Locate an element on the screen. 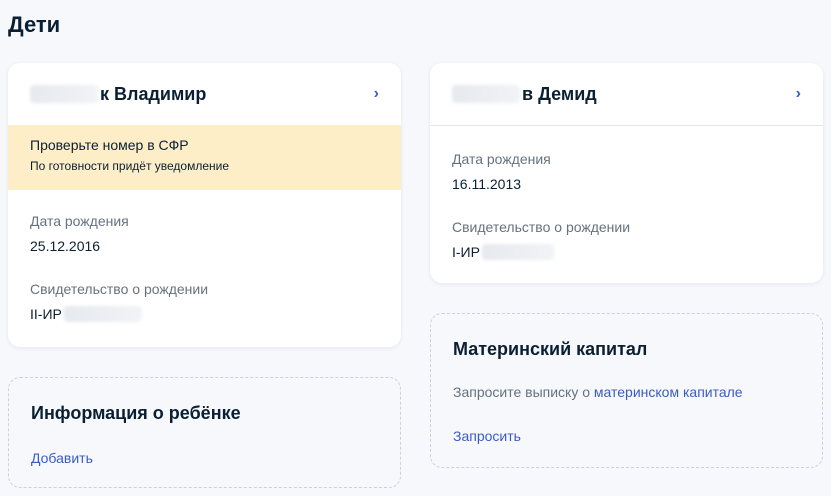 The width and height of the screenshot is (831, 496). maternity-capital-desc: Запросите выписку о материнском капитале is located at coordinates (598, 392).